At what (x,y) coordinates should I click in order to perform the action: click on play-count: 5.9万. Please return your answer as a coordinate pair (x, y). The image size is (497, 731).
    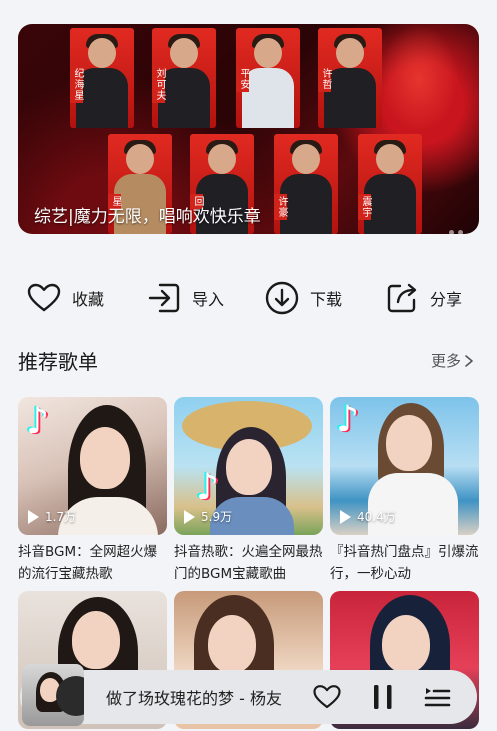
    Looking at the image, I should click on (208, 516).